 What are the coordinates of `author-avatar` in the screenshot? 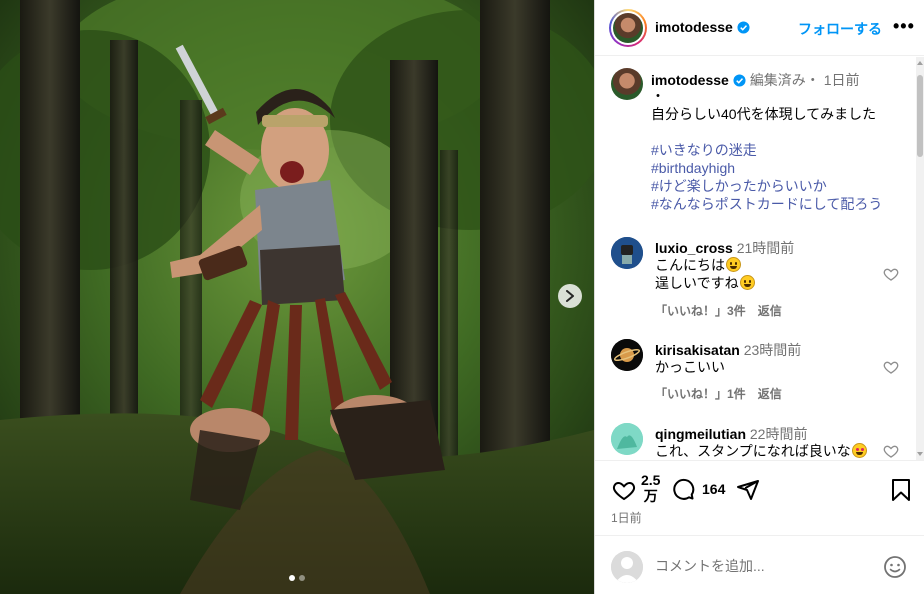 It's located at (628, 28).